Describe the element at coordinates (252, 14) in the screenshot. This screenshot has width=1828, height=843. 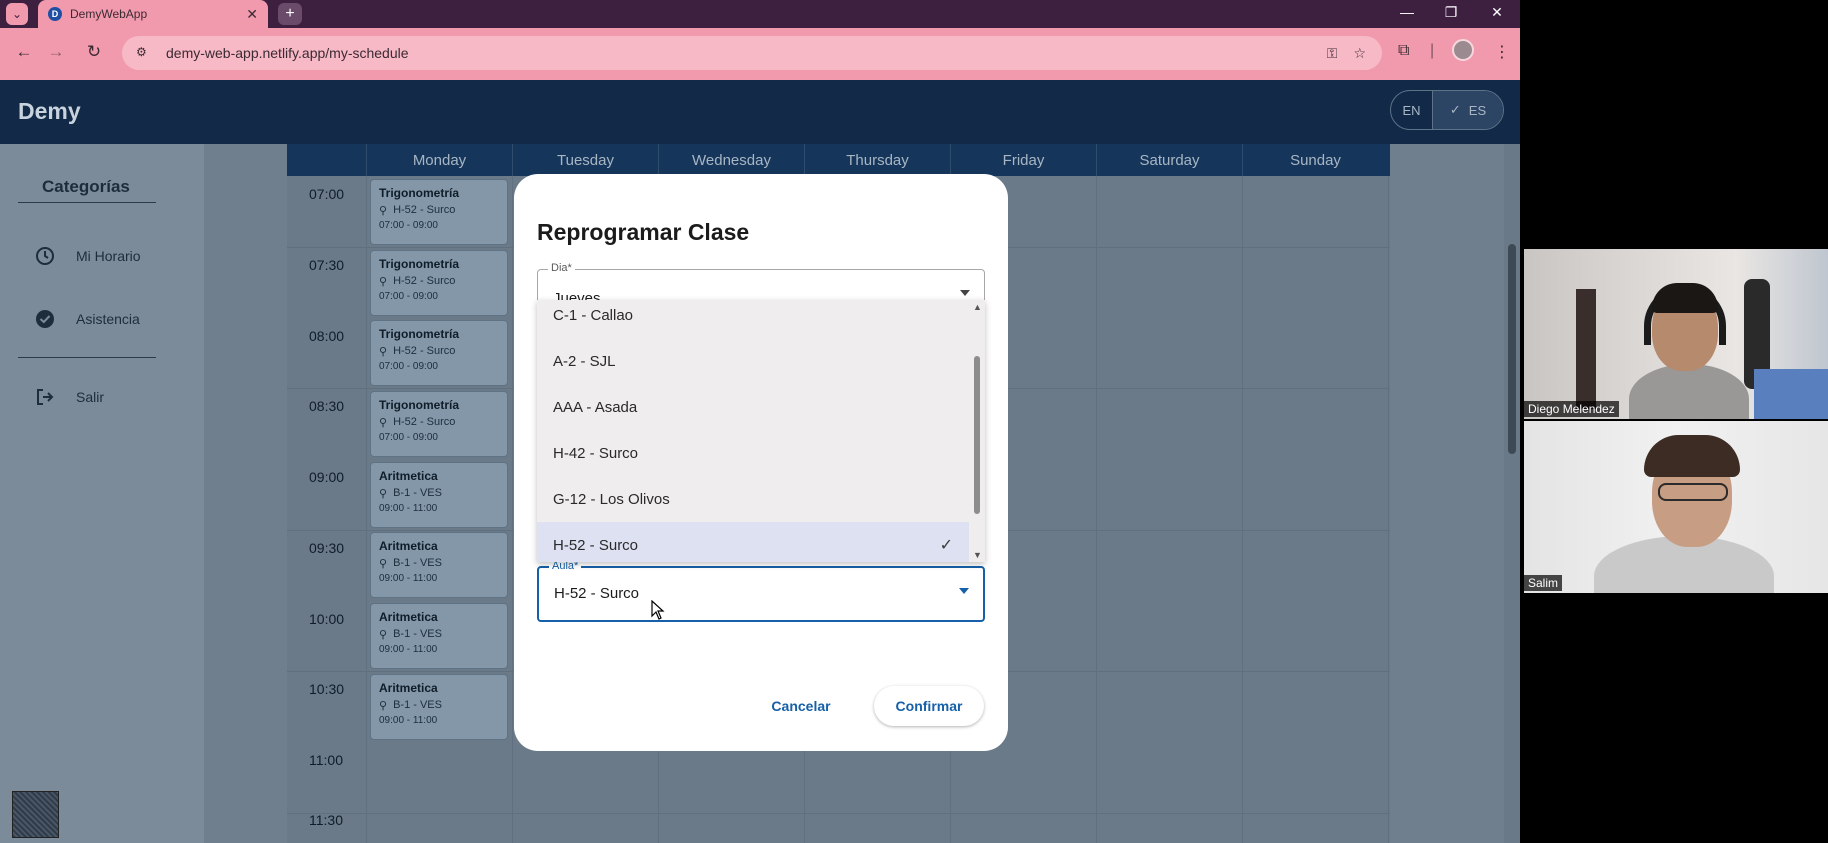
I see `close-tab-icon: ✕` at that location.